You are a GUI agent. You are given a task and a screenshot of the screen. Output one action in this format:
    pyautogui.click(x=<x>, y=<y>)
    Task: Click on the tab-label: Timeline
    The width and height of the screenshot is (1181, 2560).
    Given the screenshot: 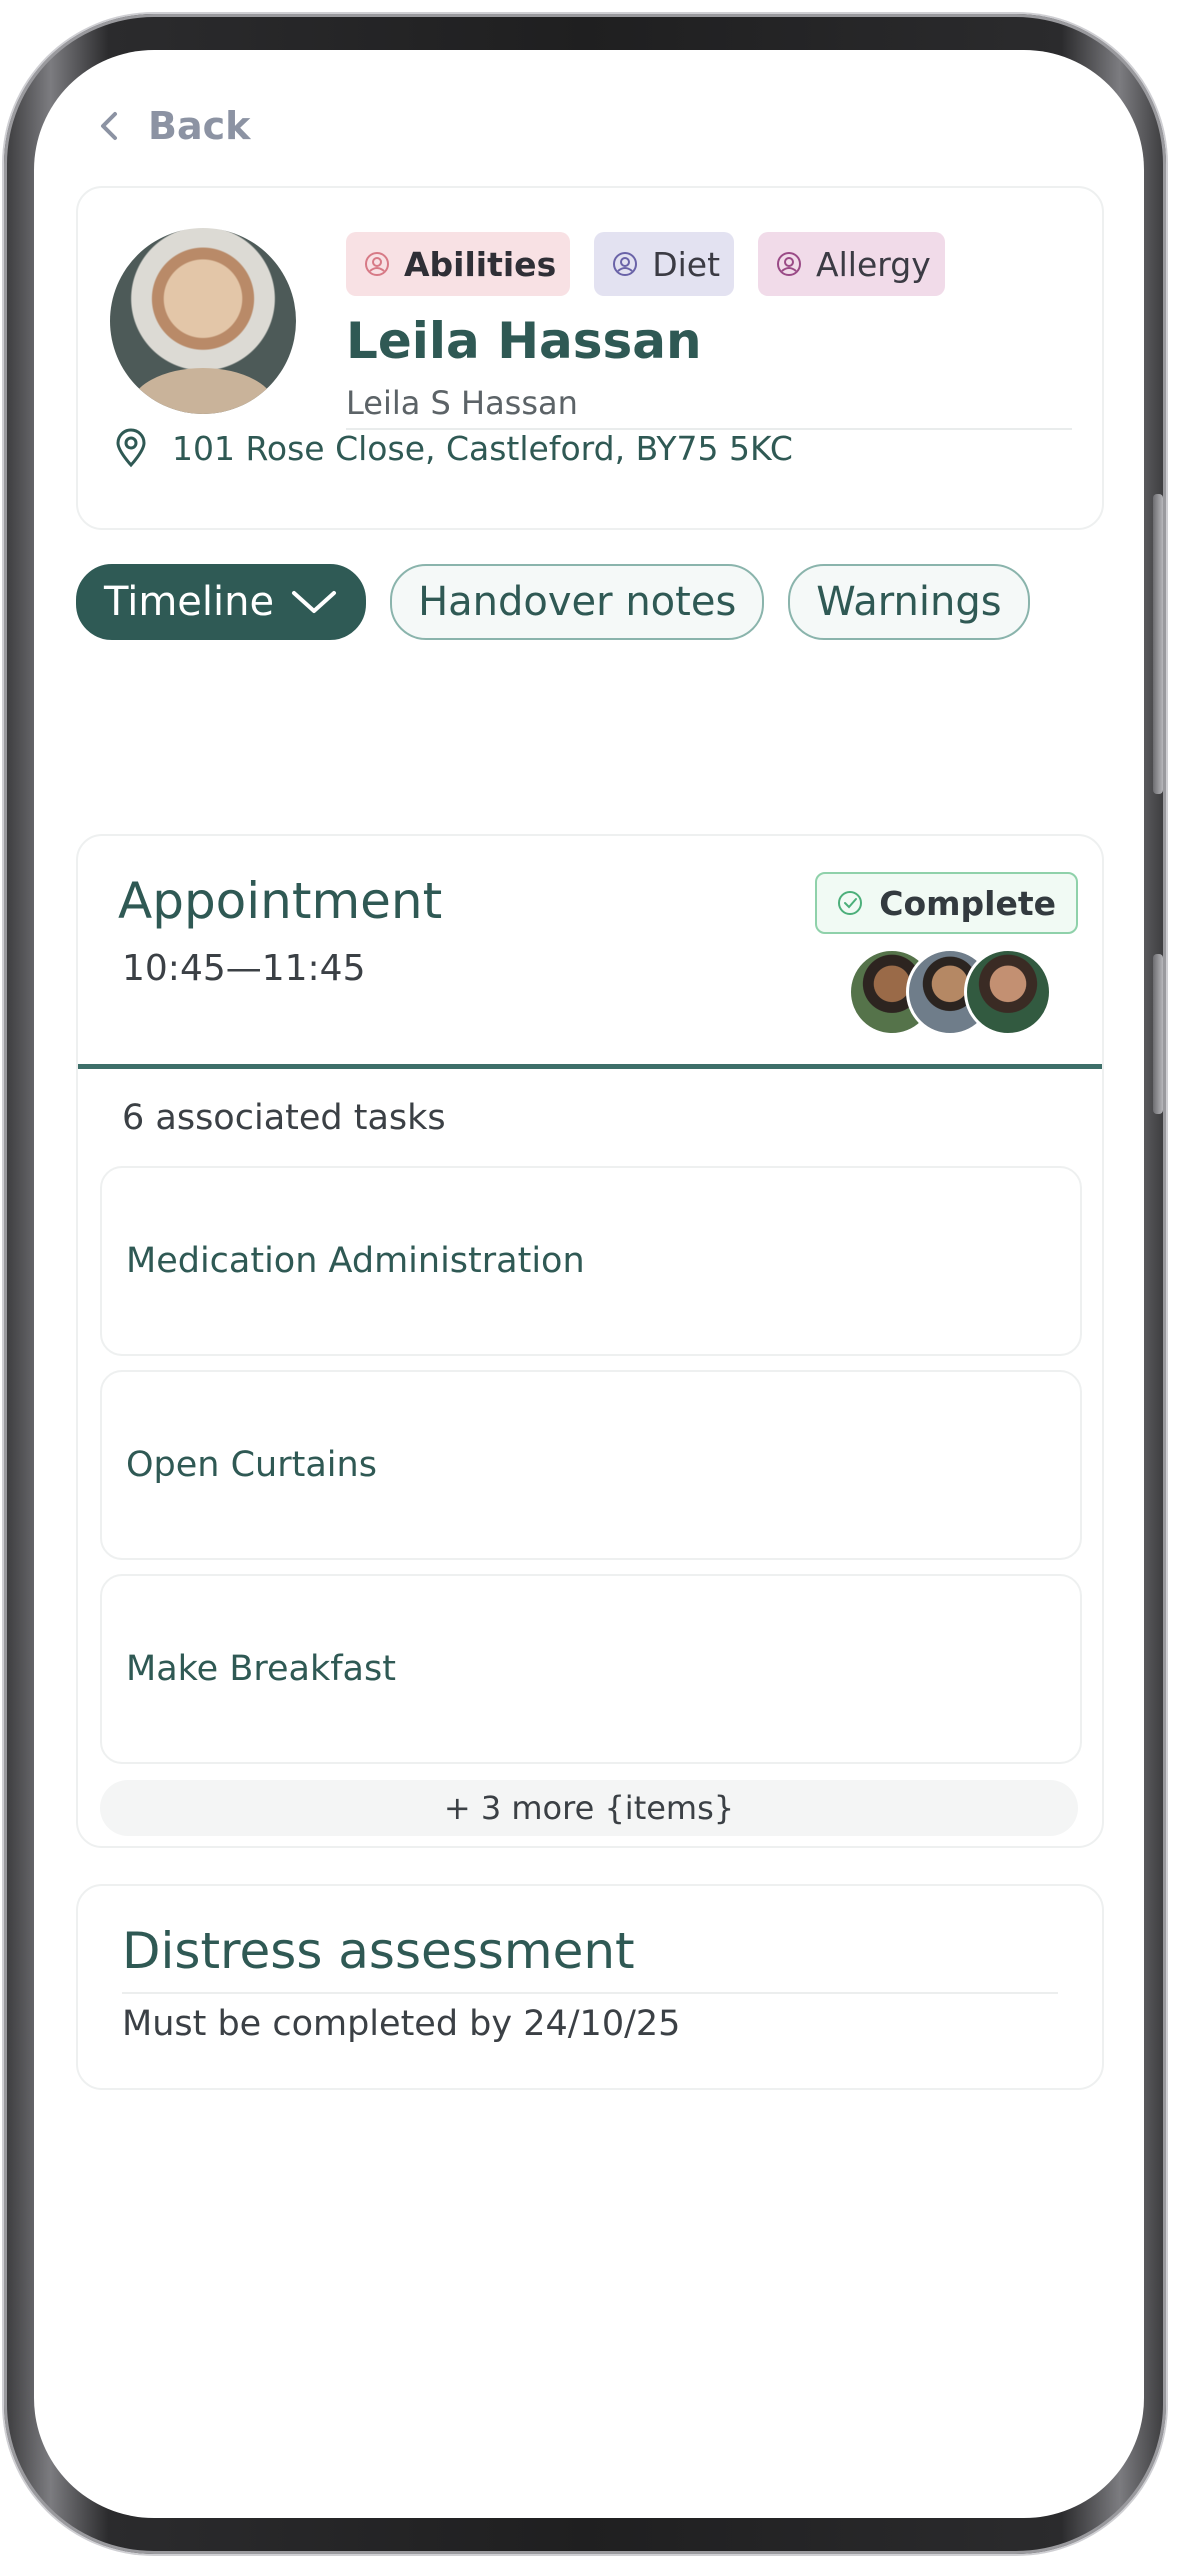 What is the action you would take?
    pyautogui.click(x=189, y=602)
    